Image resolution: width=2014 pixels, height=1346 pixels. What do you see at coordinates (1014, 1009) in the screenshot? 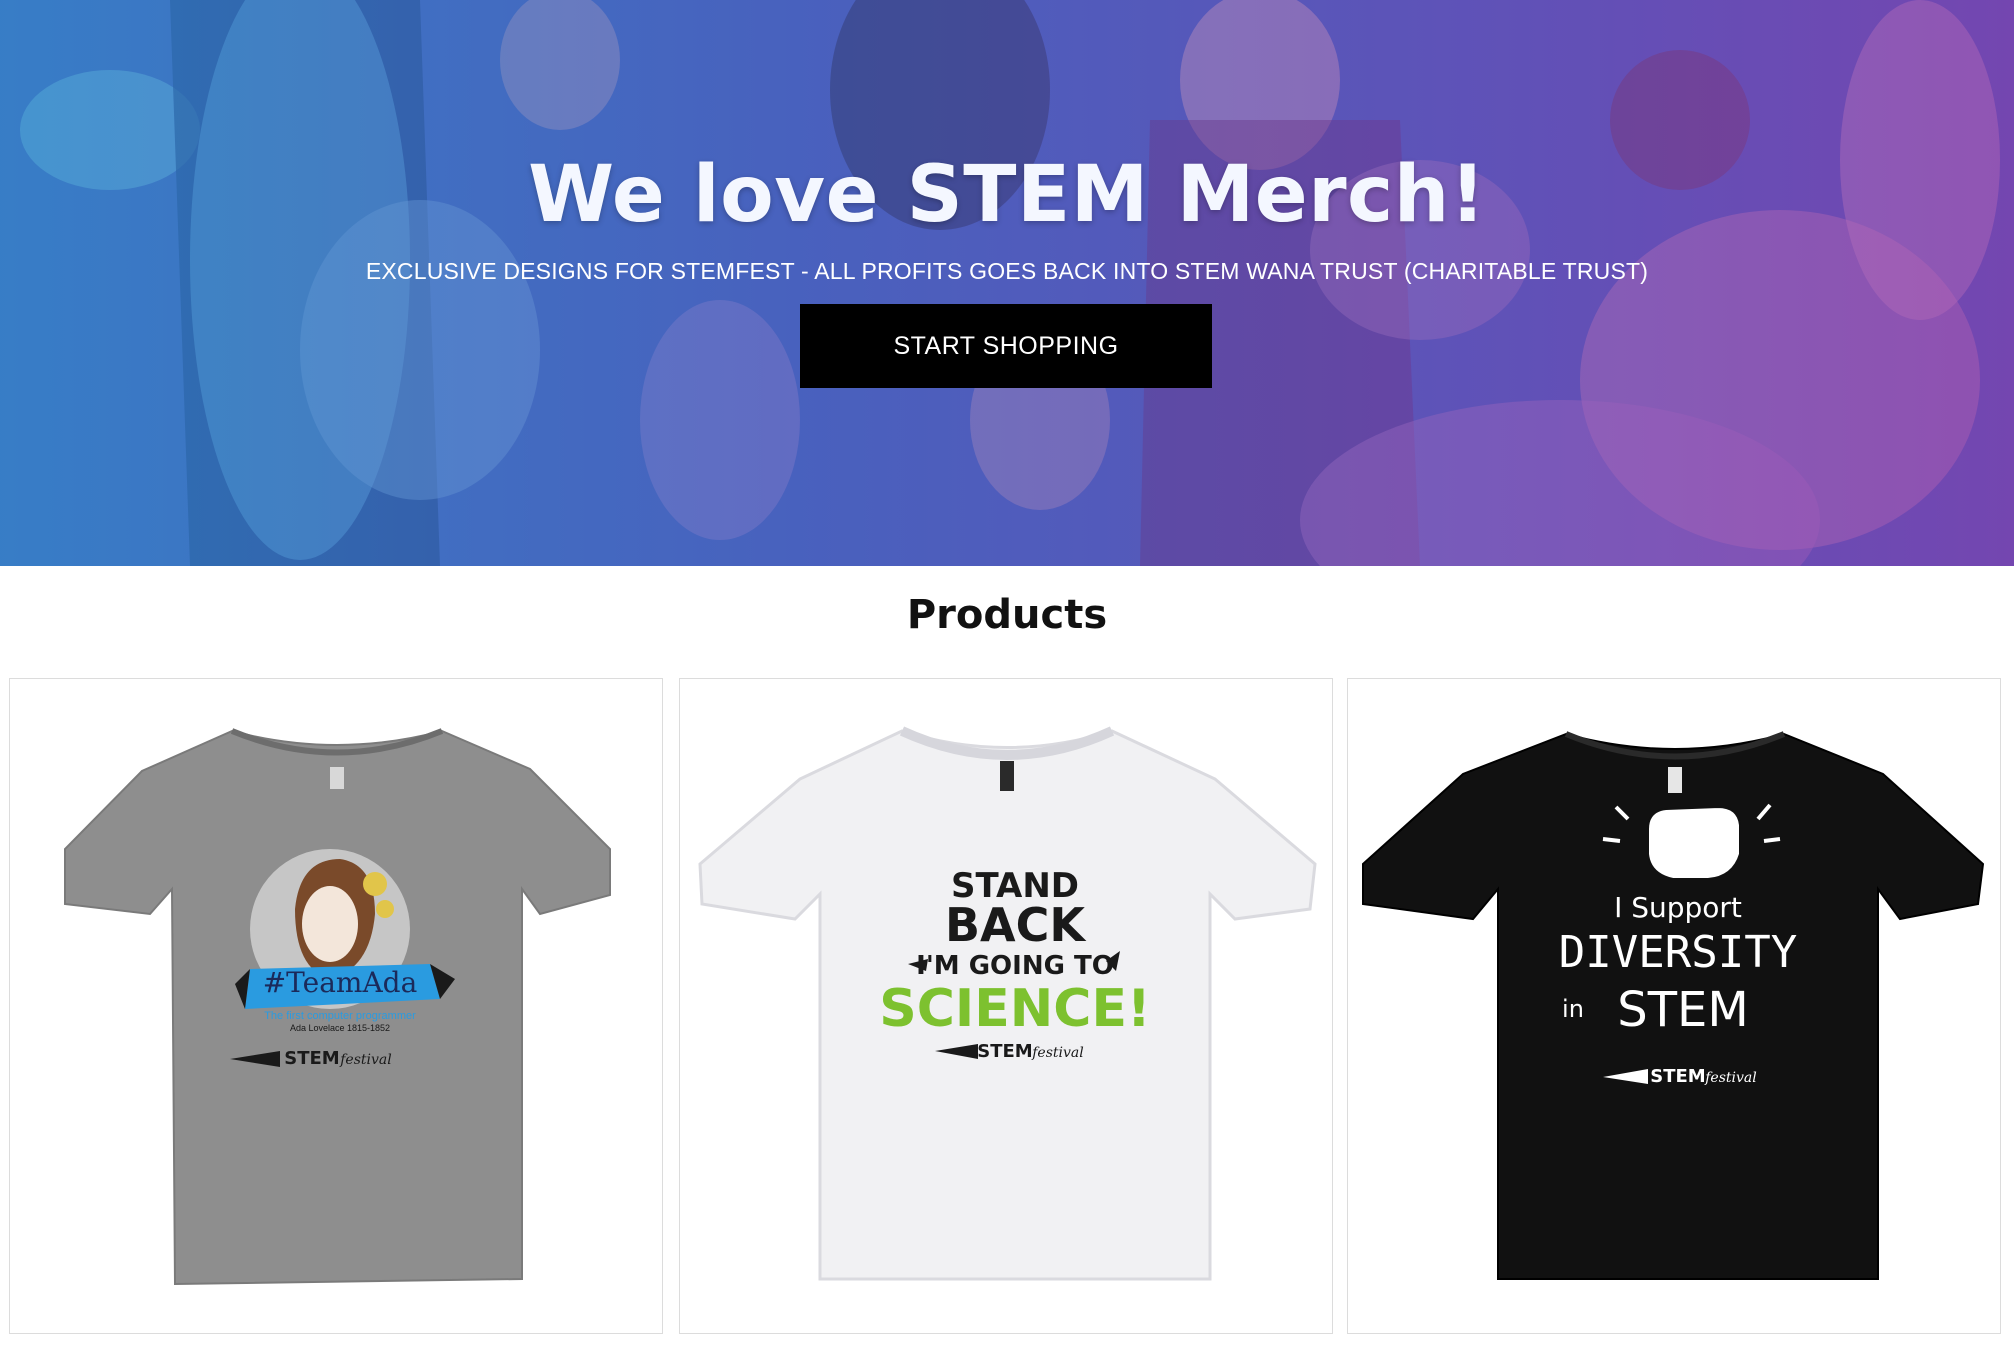
I see `print-line4: SCIENCE!` at bounding box center [1014, 1009].